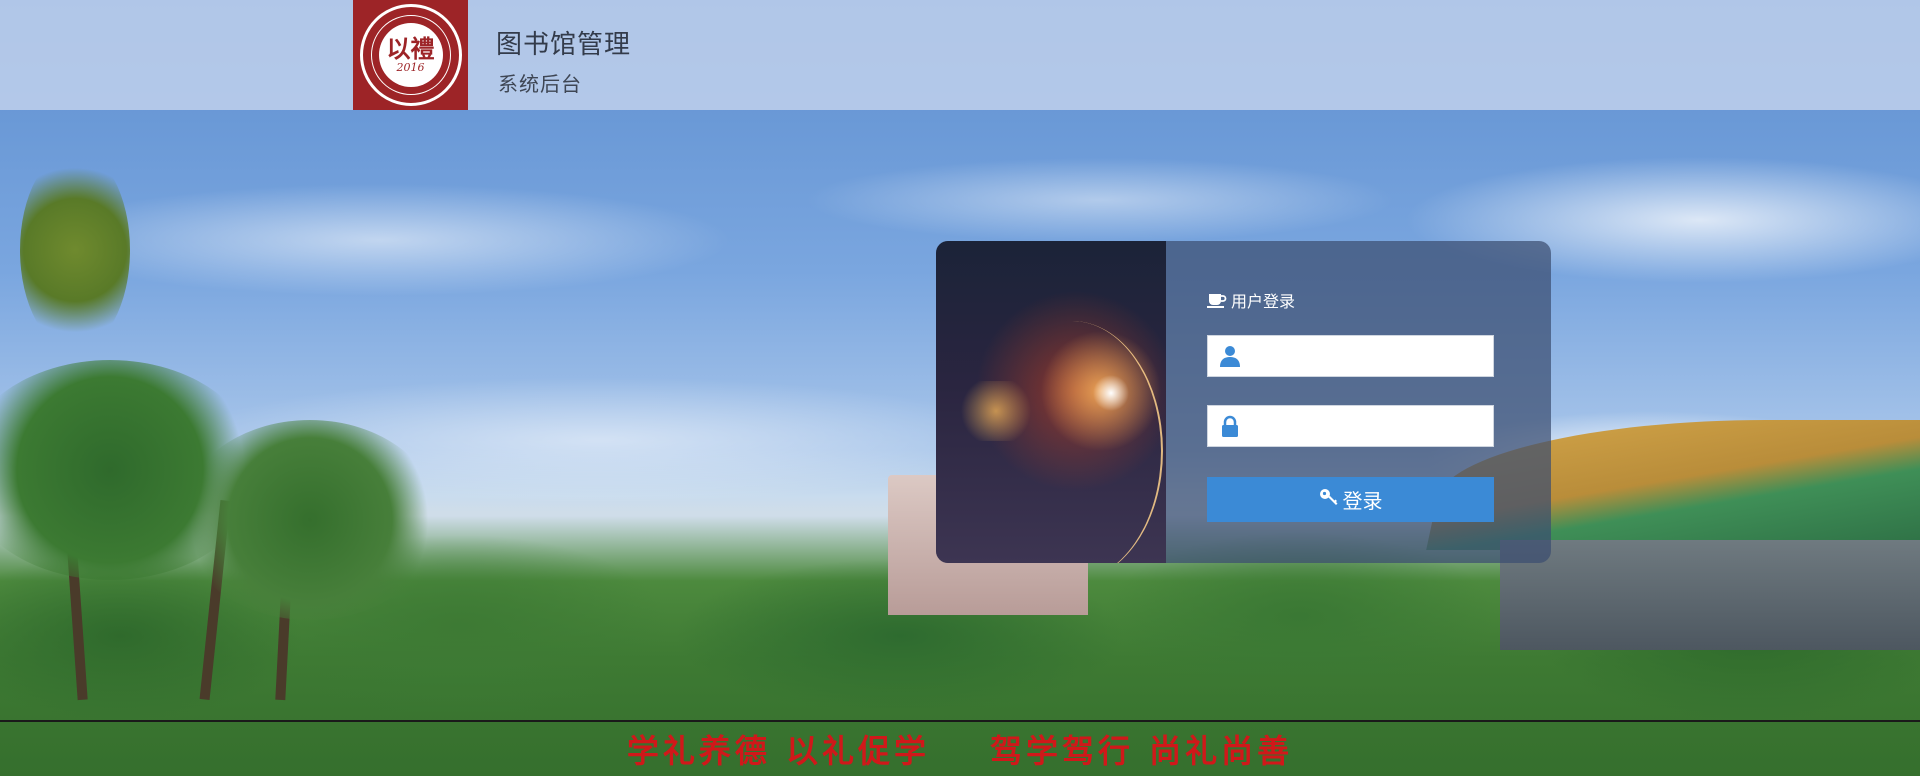 The image size is (1920, 776). Describe the element at coordinates (1710, 595) in the screenshot. I see `hall-base` at that location.